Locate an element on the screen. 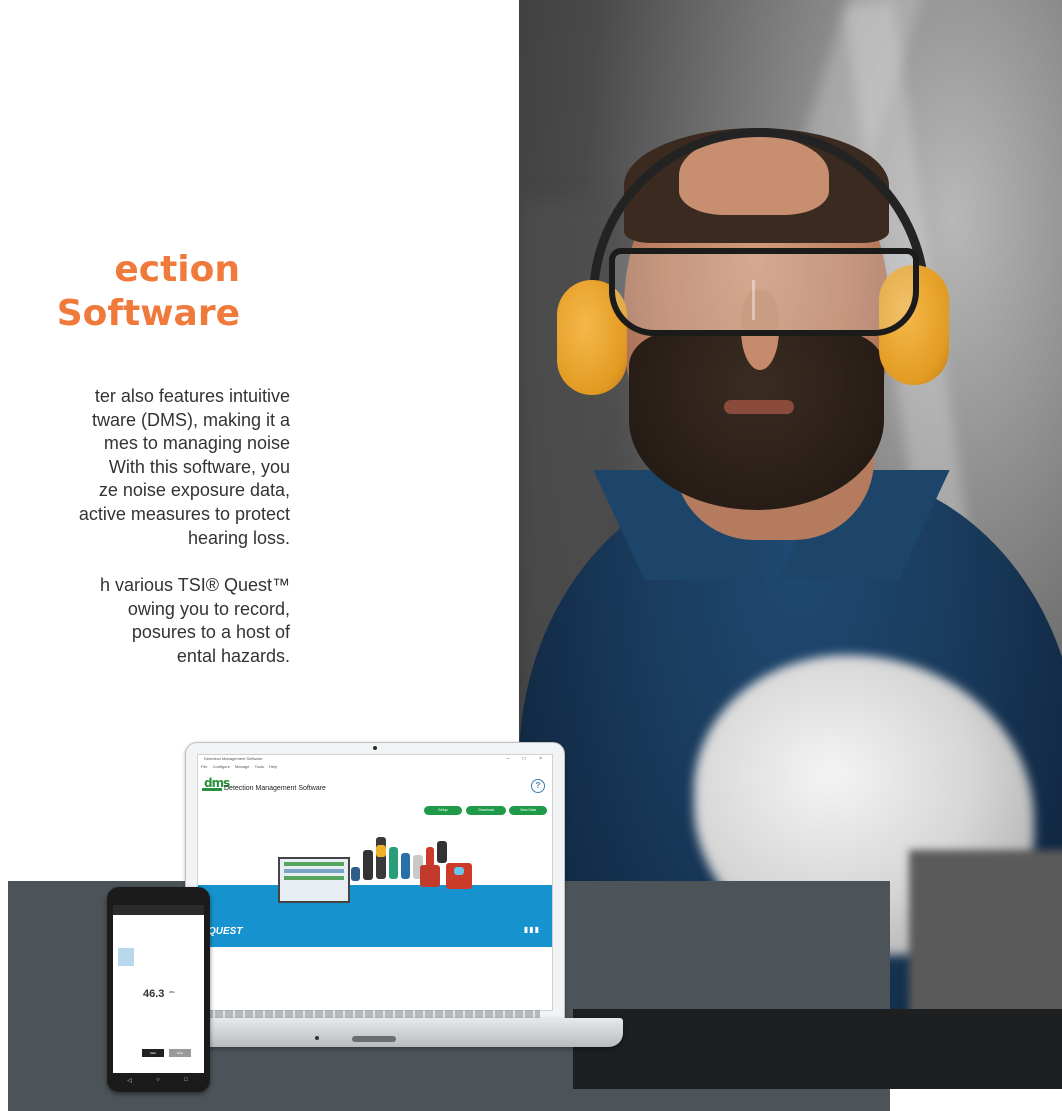 This screenshot has width=1062, height=1111. setup-button: Setup is located at coordinates (443, 810).